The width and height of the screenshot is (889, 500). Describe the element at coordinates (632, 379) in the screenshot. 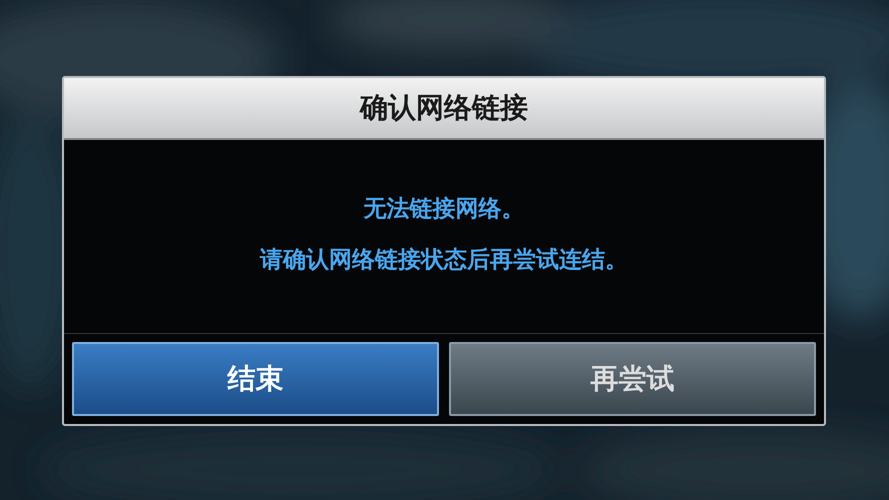

I see `dialog-button: 再尝试` at that location.